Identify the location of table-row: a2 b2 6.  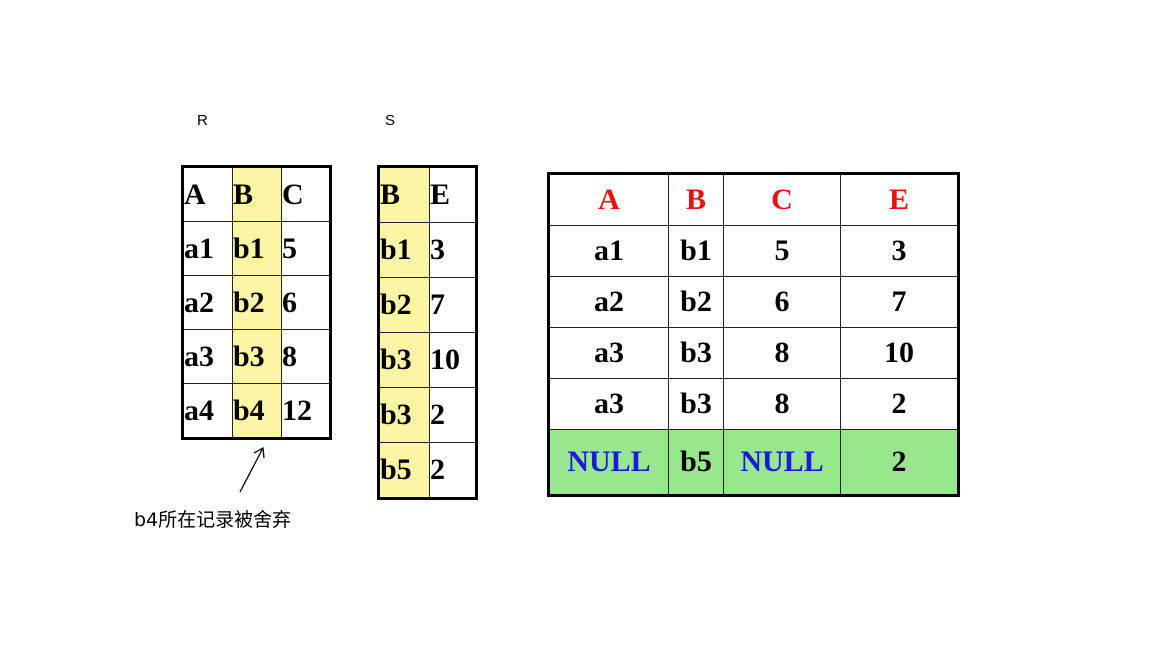
(256, 302).